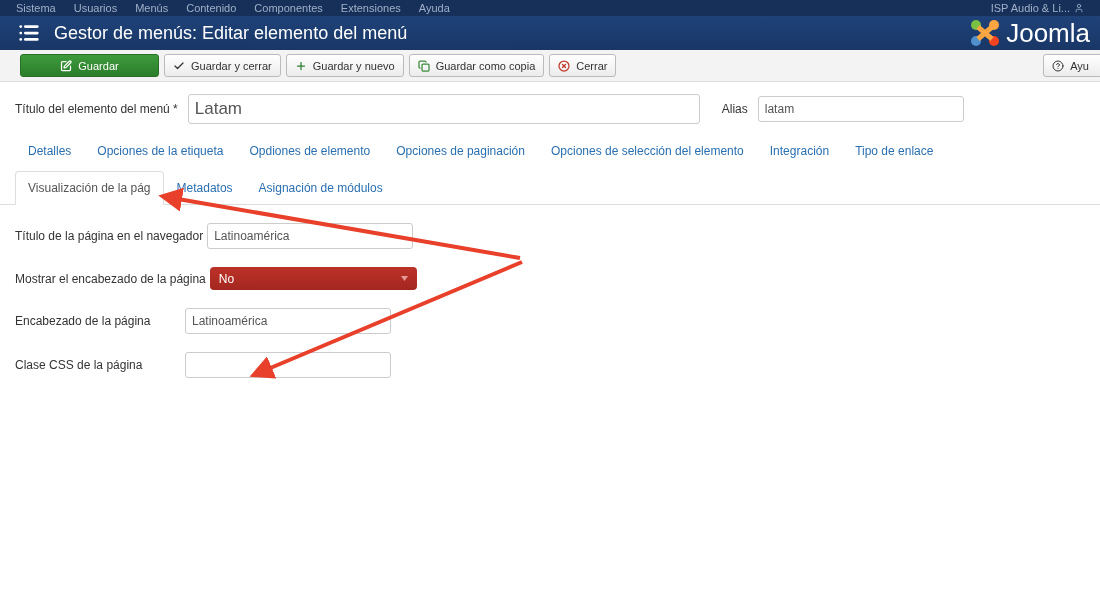 The height and width of the screenshot is (612, 1100). I want to click on menu-item: Sistema, so click(36, 8).